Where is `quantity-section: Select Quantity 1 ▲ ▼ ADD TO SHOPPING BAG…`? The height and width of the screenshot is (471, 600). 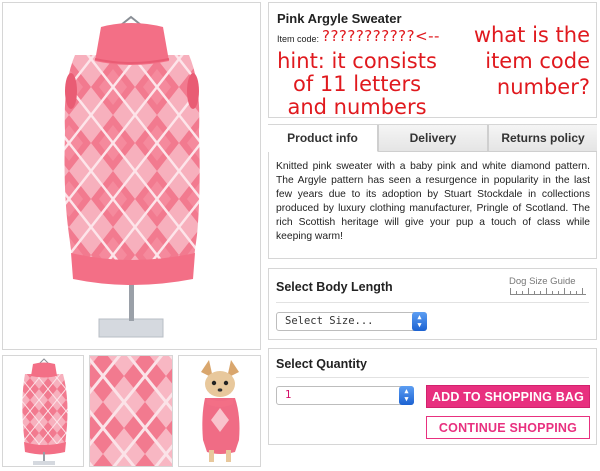 quantity-section: Select Quantity 1 ▲ ▼ ADD TO SHOPPING BAG… is located at coordinates (432, 396).